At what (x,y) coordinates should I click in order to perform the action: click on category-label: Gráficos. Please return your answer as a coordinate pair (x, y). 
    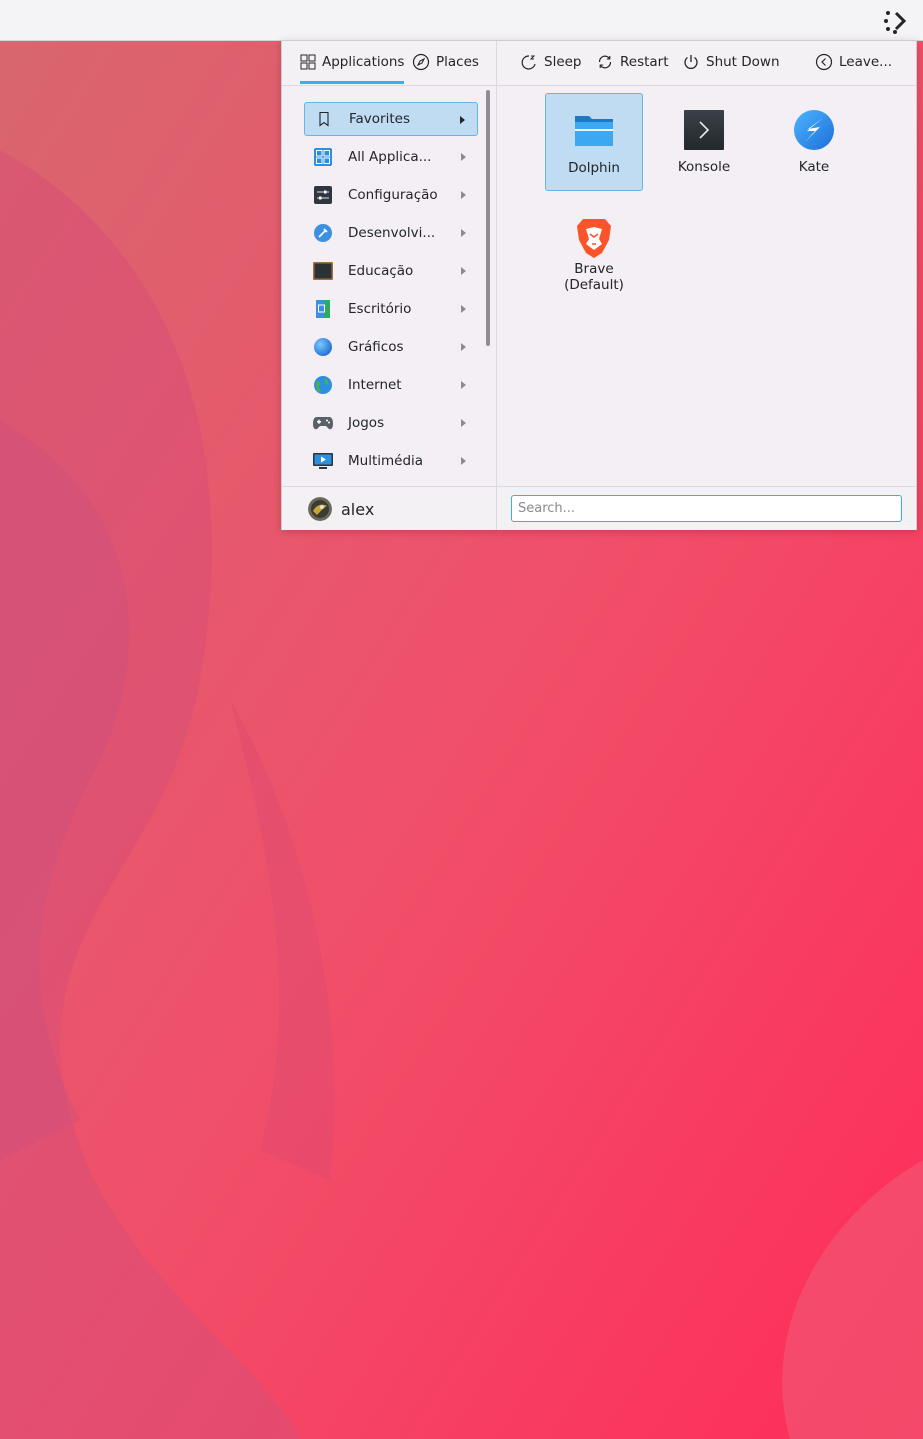
    Looking at the image, I should click on (376, 347).